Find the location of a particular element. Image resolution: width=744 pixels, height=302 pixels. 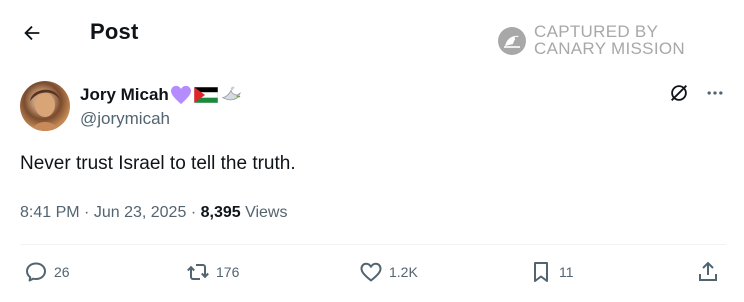

avatar is located at coordinates (45, 106).